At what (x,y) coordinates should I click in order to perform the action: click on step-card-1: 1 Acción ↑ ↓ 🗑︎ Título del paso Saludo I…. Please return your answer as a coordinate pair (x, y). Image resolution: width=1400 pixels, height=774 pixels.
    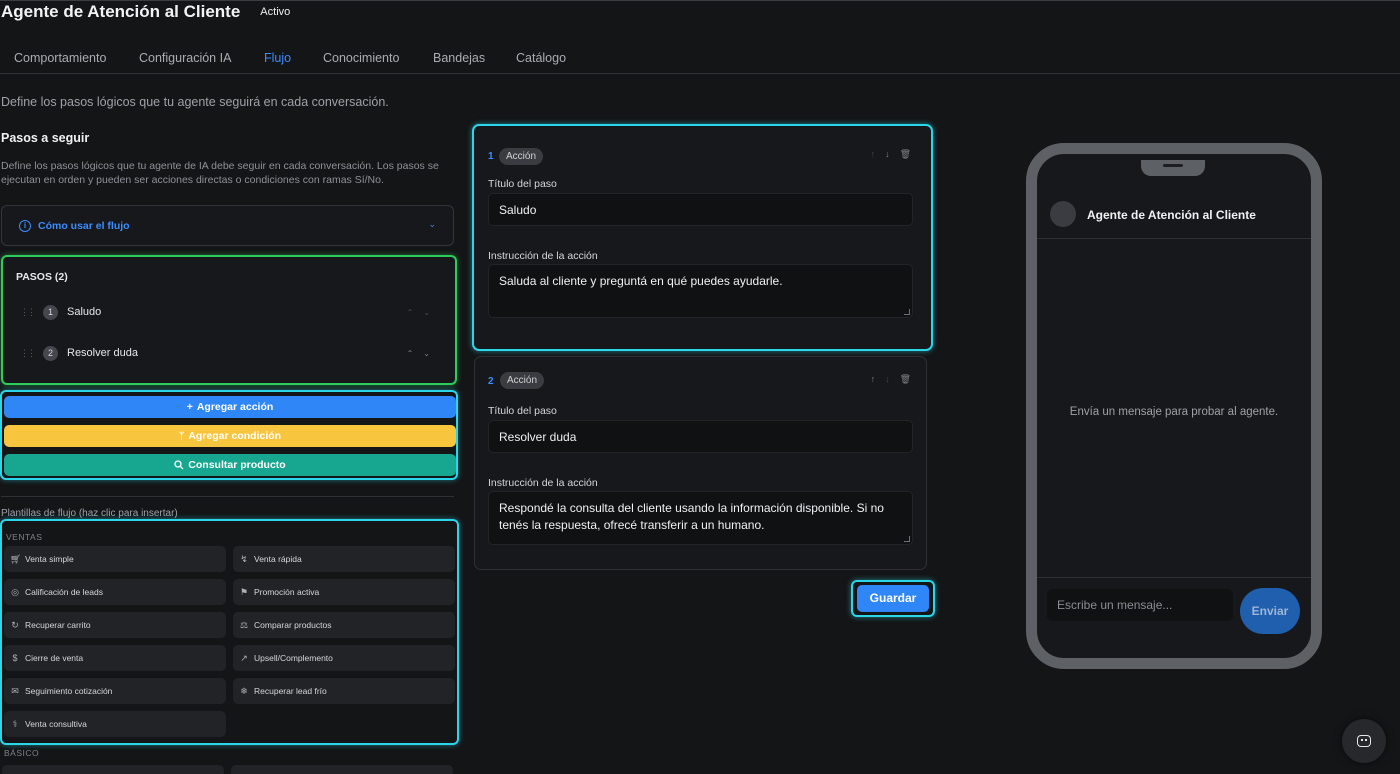
    Looking at the image, I should click on (702, 237).